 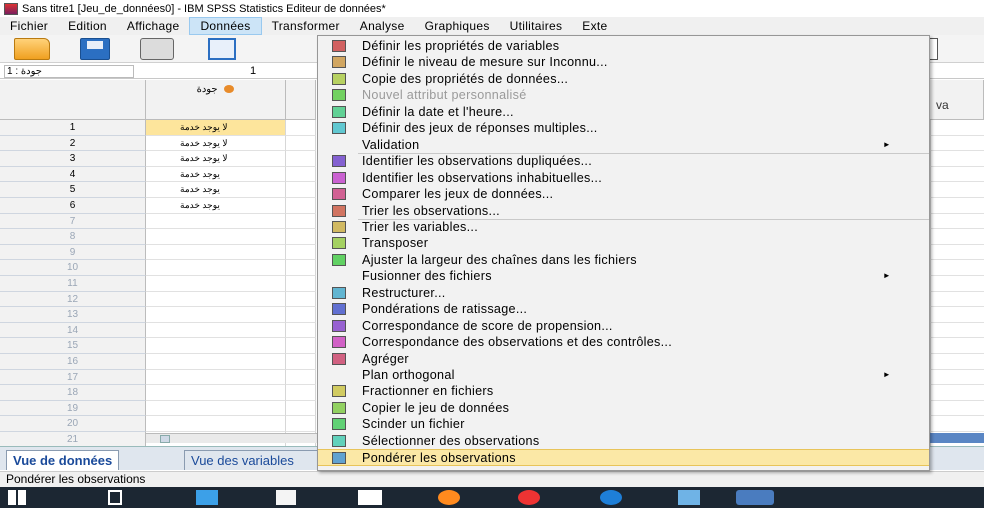 I want to click on print-icon, so click(x=157, y=49).